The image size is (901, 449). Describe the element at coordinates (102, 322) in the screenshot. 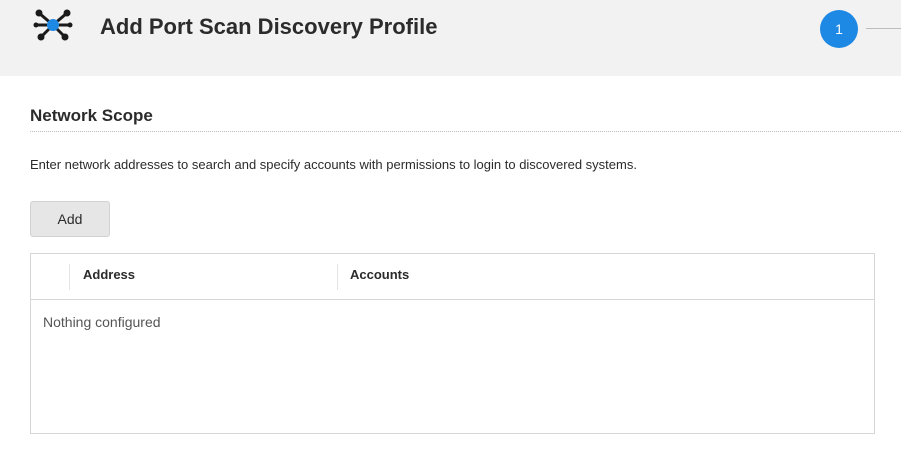

I see `empty-state-text: Nothing configured` at that location.